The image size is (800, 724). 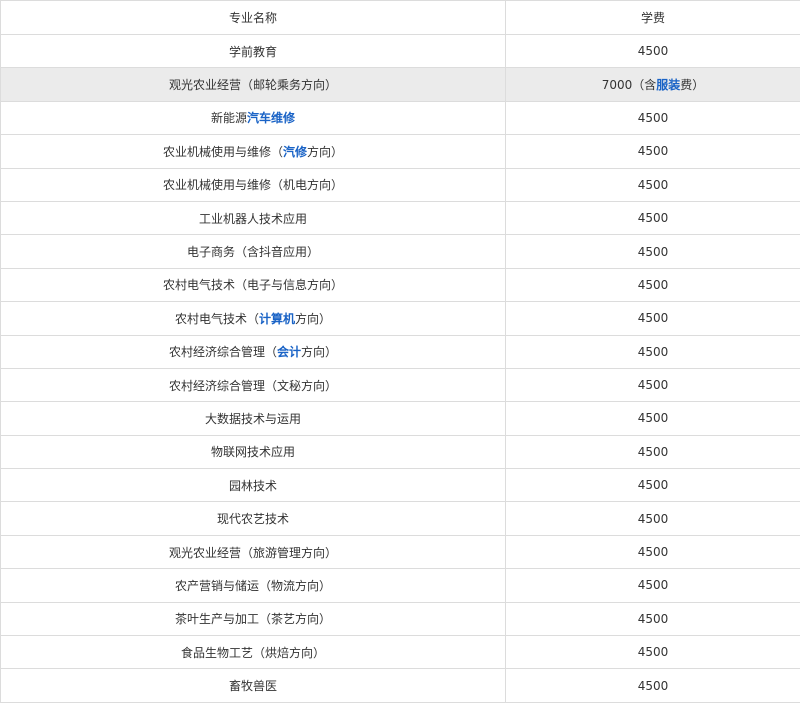 What do you see at coordinates (692, 85) in the screenshot?
I see `tuition-fee-text: 费）` at bounding box center [692, 85].